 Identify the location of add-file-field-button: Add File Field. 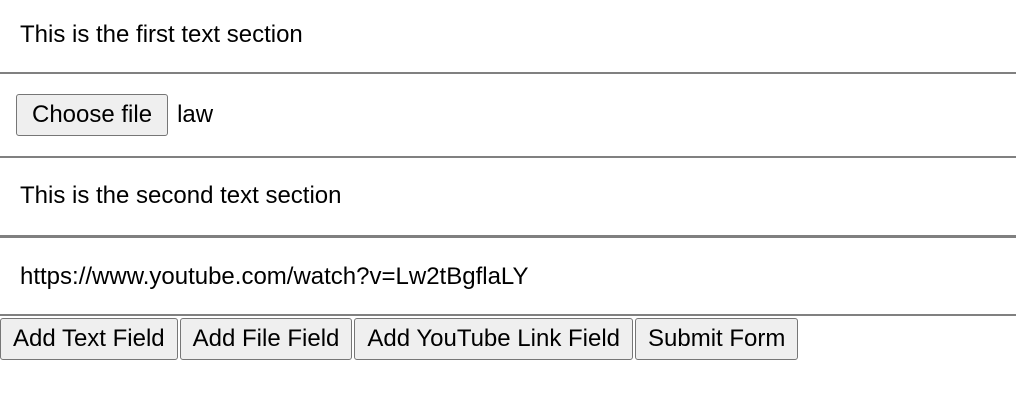
(266, 339).